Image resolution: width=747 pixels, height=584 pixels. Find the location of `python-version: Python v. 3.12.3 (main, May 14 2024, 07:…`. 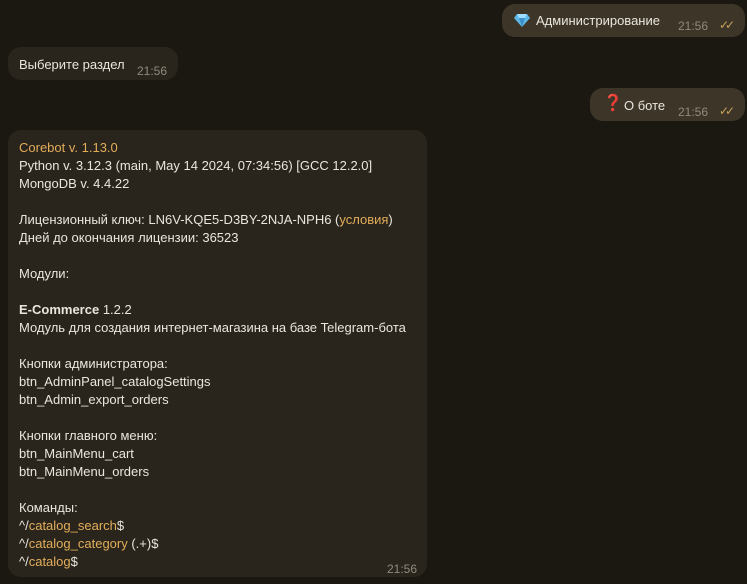

python-version: Python v. 3.12.3 (main, May 14 2024, 07:… is located at coordinates (196, 165).